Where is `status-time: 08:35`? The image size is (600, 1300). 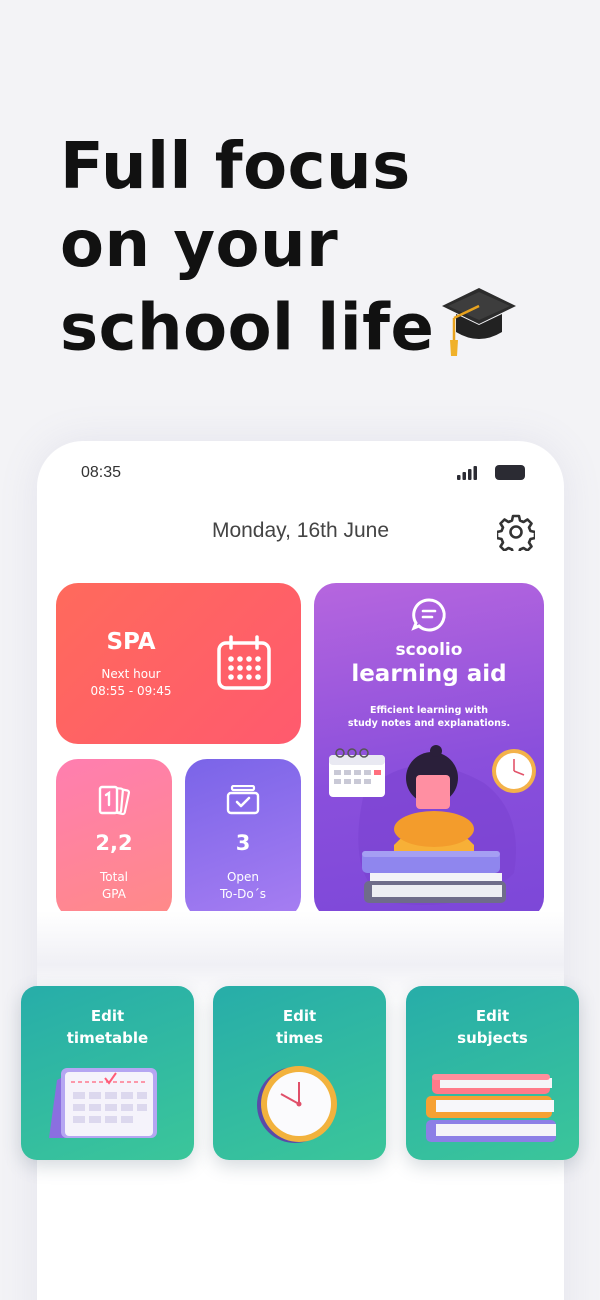
status-time: 08:35 is located at coordinates (101, 472).